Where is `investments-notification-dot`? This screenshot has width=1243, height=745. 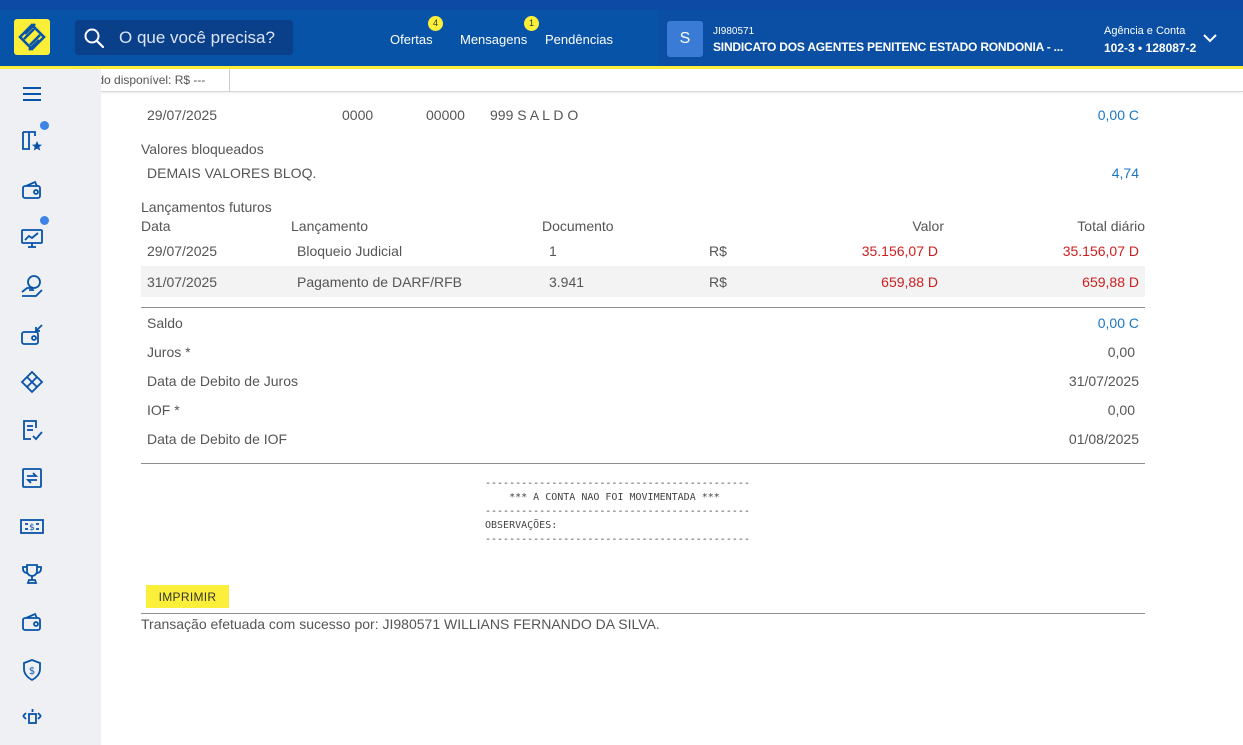 investments-notification-dot is located at coordinates (44, 220).